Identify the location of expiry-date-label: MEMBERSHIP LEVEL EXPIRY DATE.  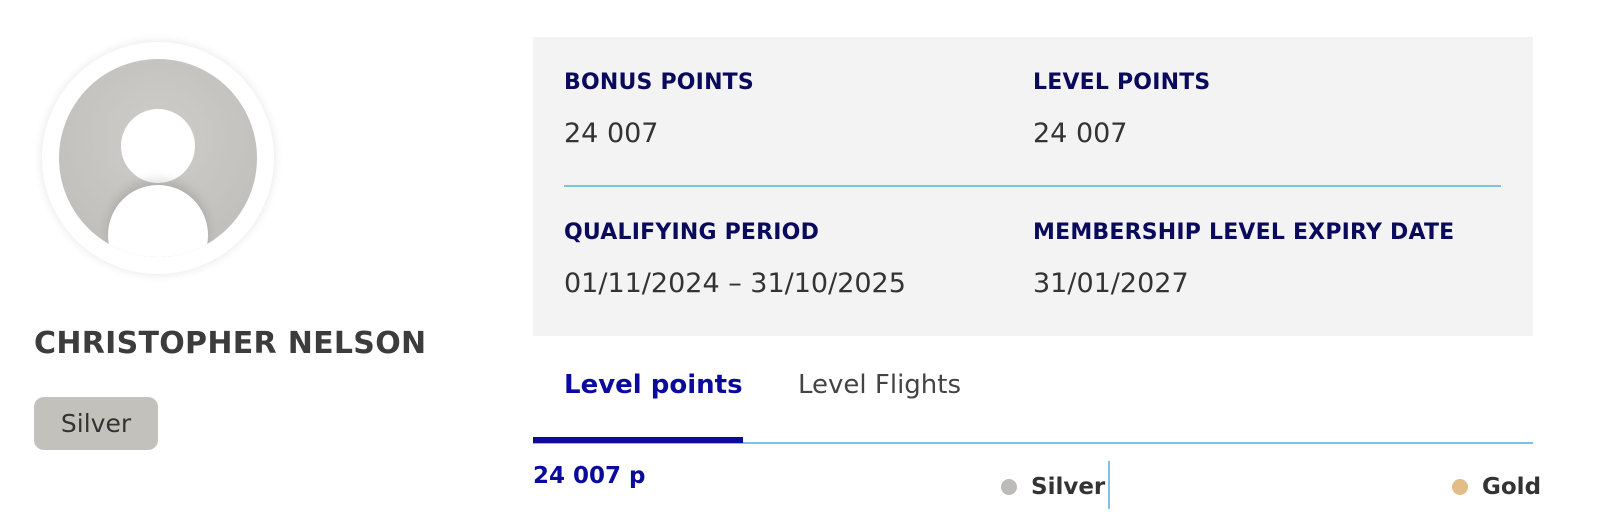
(1244, 232).